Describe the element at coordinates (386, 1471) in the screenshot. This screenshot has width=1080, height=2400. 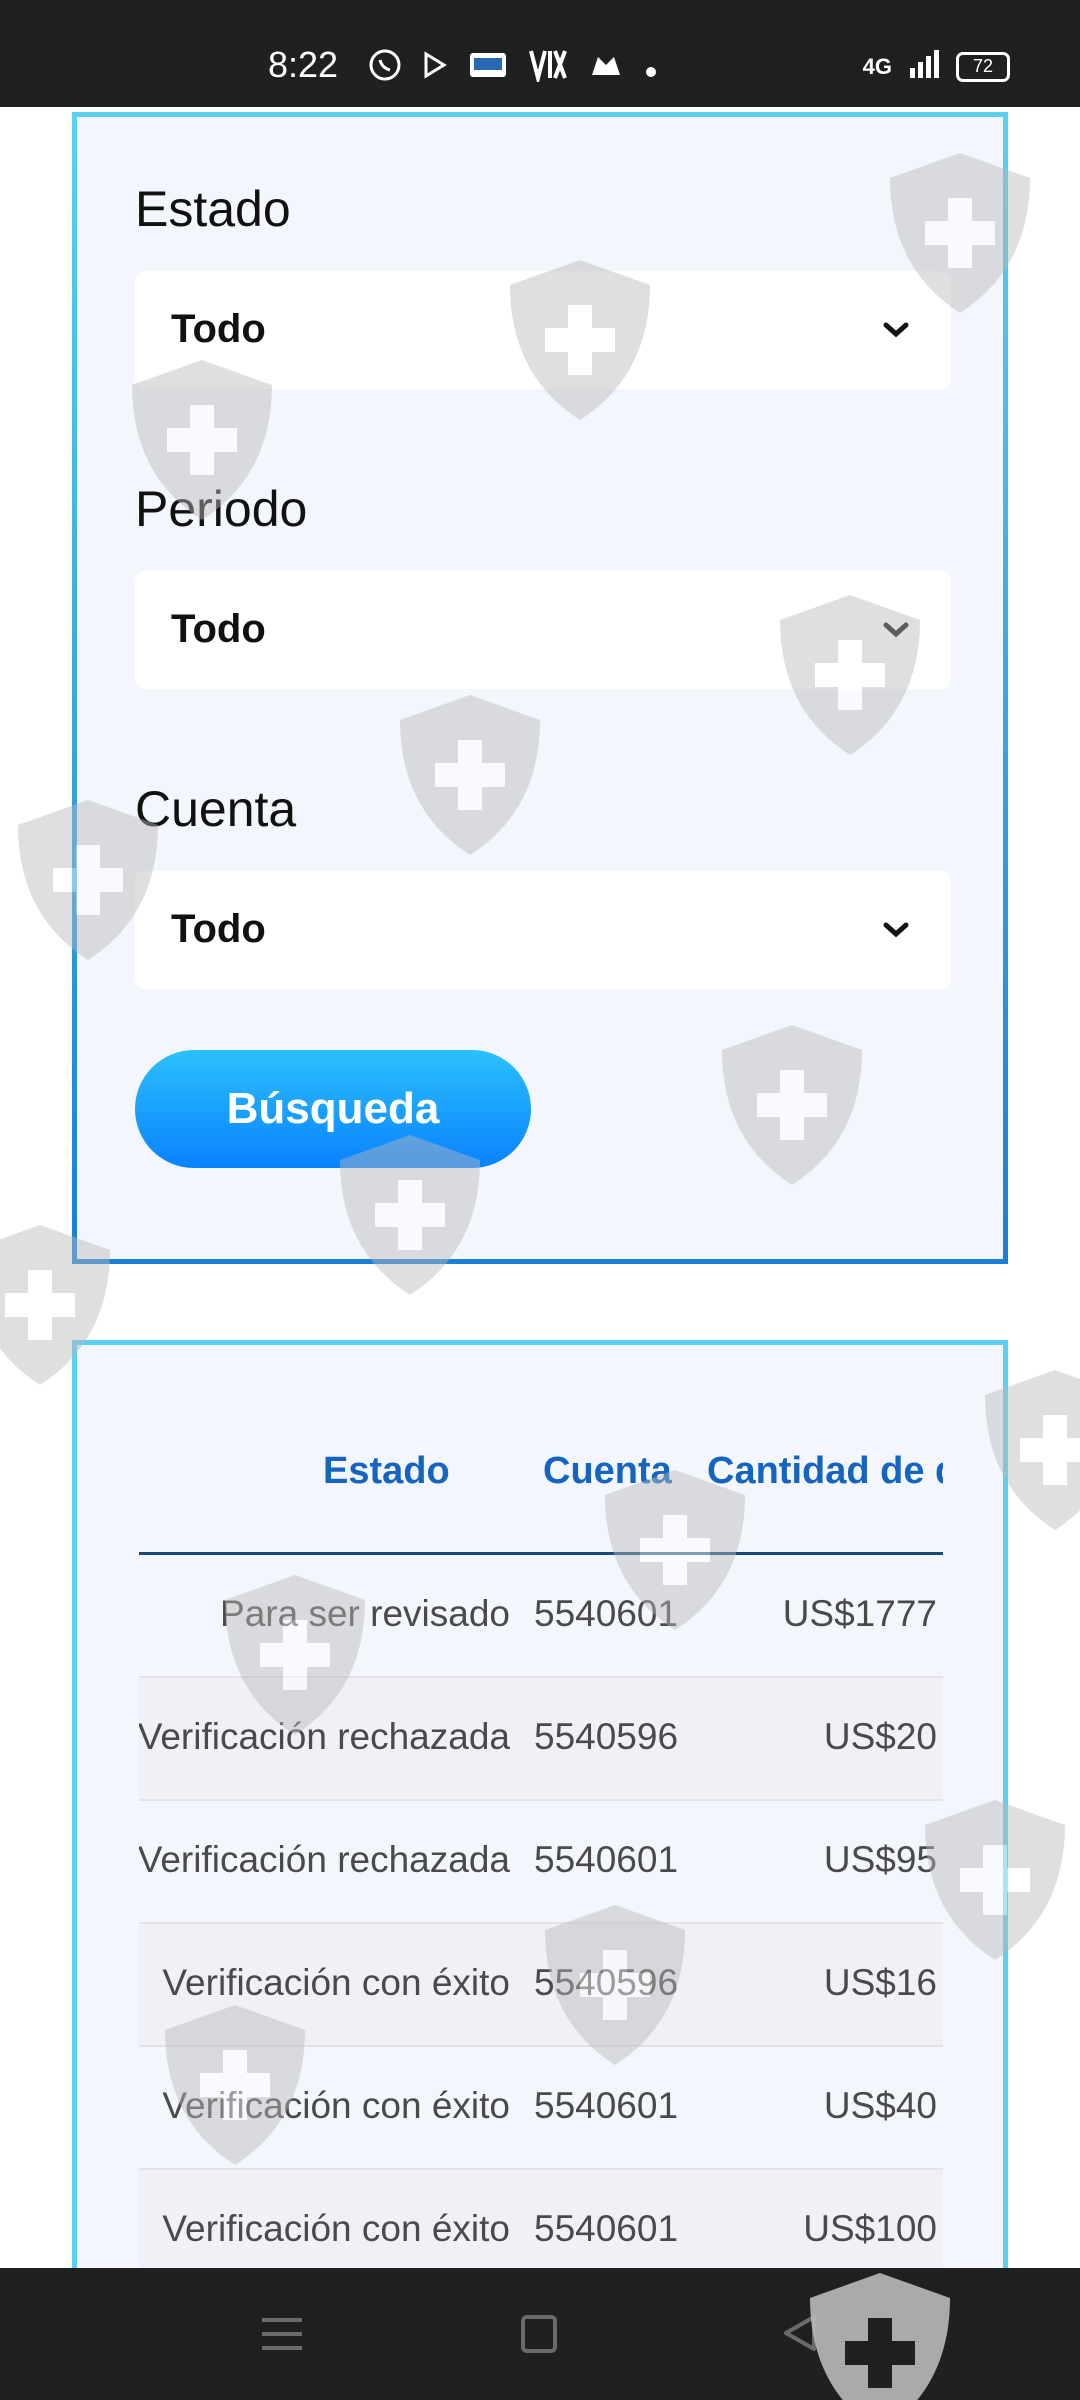
I see `column-header-estado: Estado` at that location.